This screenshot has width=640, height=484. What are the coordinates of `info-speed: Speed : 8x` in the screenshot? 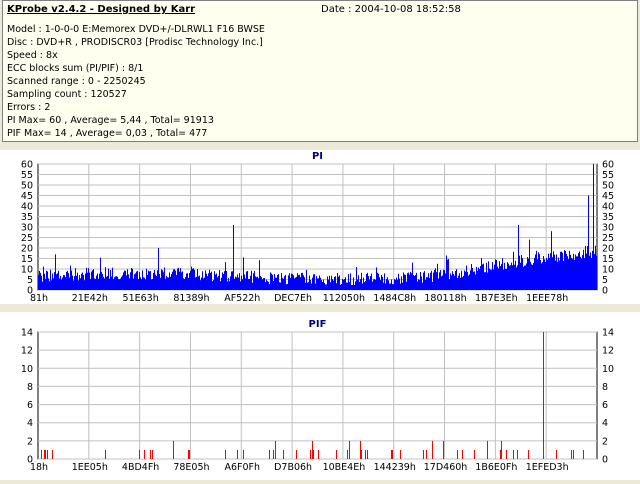 It's located at (32, 55).